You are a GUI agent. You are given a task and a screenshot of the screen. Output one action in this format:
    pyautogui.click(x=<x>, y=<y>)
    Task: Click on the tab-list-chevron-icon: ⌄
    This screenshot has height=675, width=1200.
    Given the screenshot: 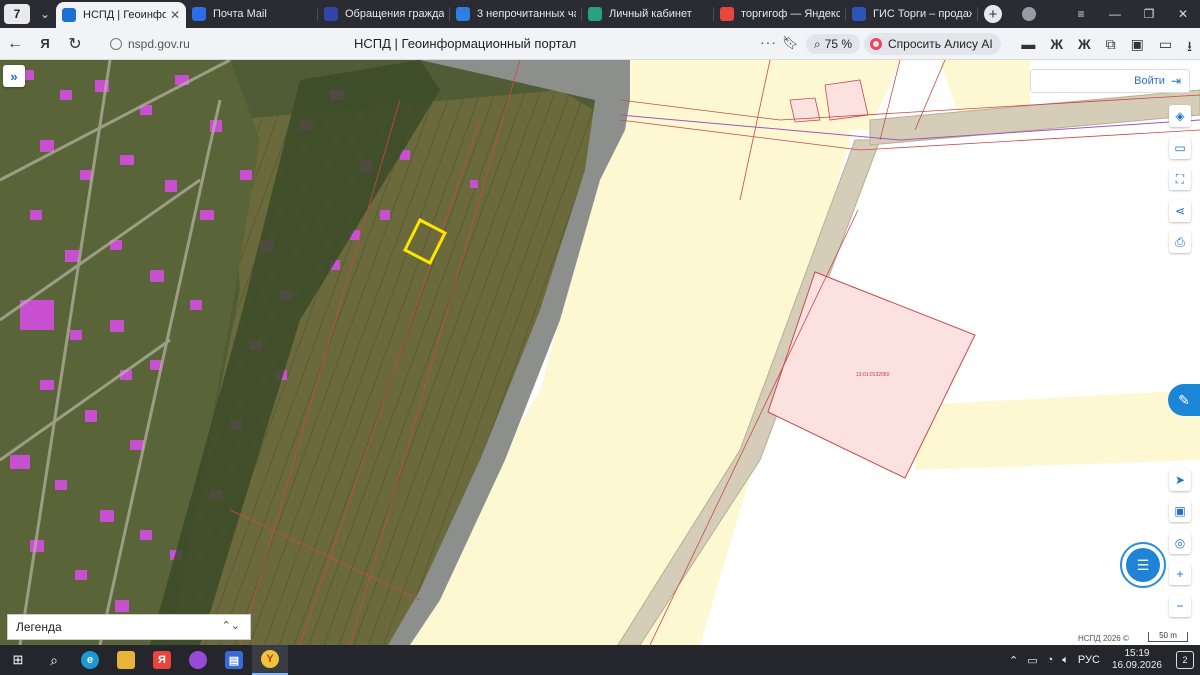 What is the action you would take?
    pyautogui.click(x=45, y=14)
    